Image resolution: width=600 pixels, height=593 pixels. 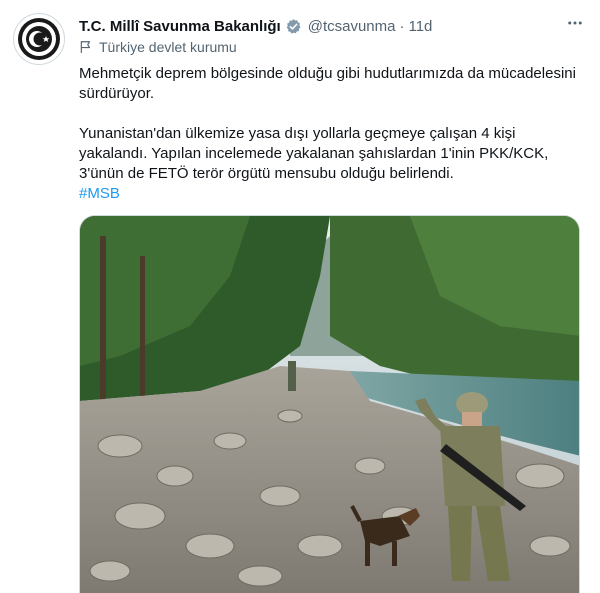 I want to click on hashtag-link: #MSB, so click(x=99, y=193).